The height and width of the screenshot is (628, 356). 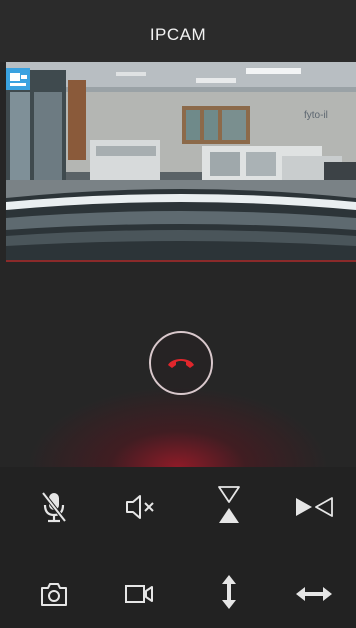 I want to click on mute-speaker-button, so click(x=139, y=507).